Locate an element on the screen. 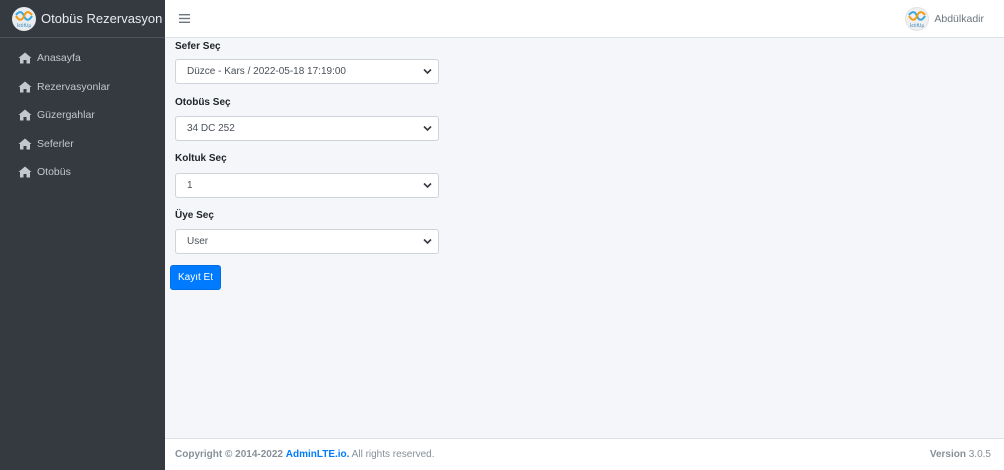 This screenshot has height=470, width=1004. sidebar-item-label: Güzergahlar is located at coordinates (66, 115).